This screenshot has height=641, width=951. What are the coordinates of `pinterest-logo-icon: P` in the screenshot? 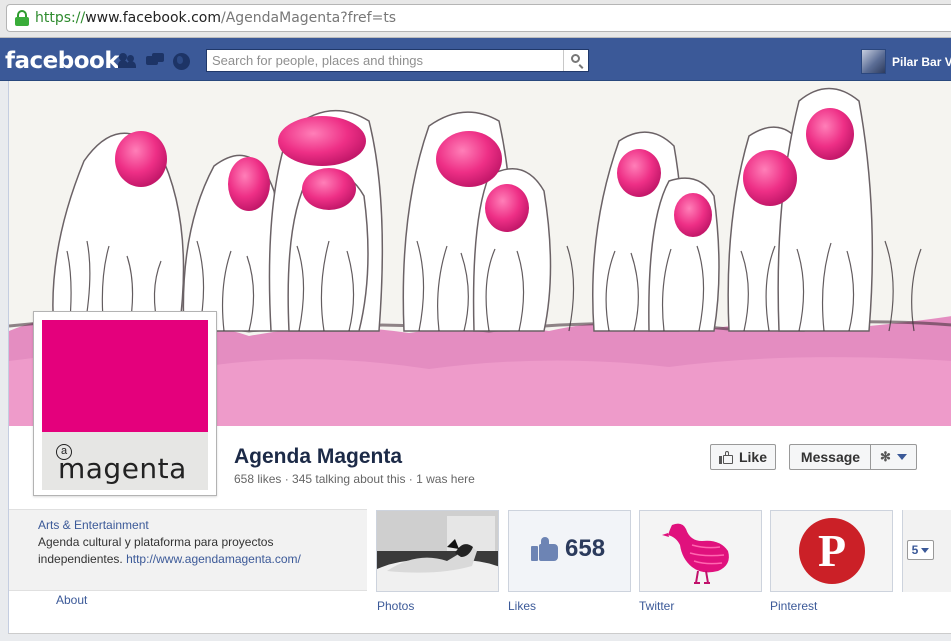 It's located at (832, 551).